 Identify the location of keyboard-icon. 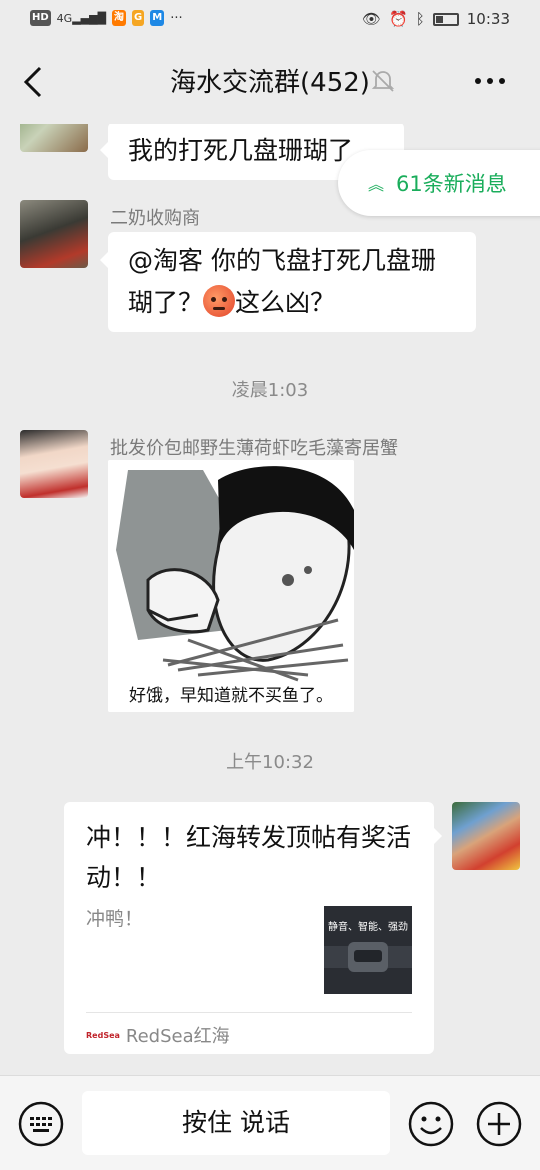
(41, 1124).